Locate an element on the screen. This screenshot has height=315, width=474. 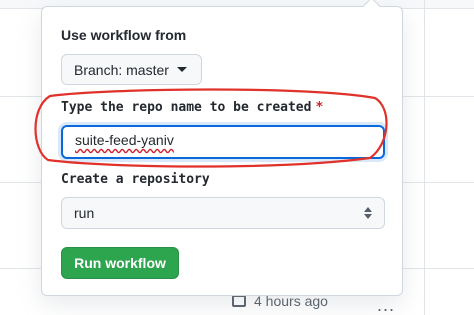
select-value: run is located at coordinates (84, 213).